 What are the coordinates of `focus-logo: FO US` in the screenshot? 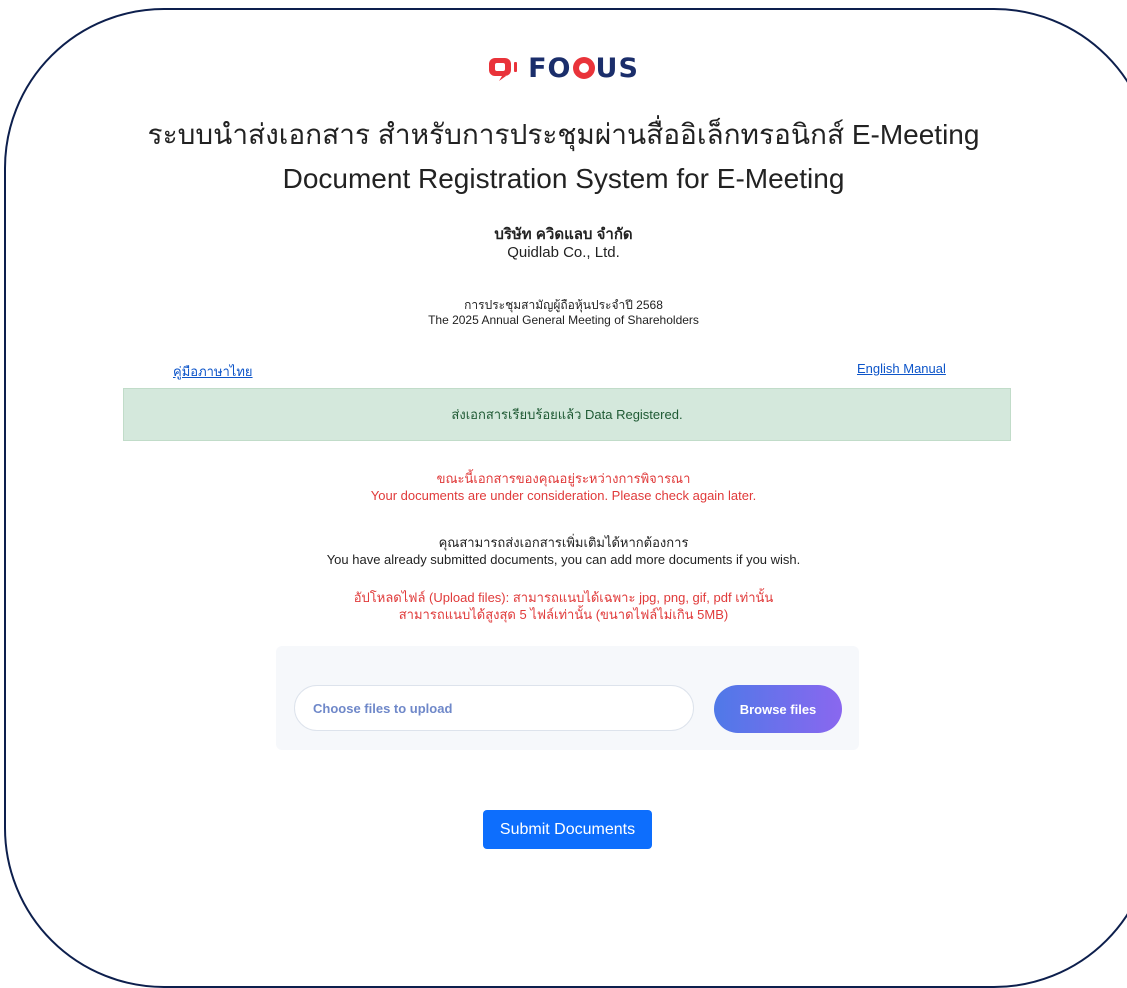 It's located at (563, 68).